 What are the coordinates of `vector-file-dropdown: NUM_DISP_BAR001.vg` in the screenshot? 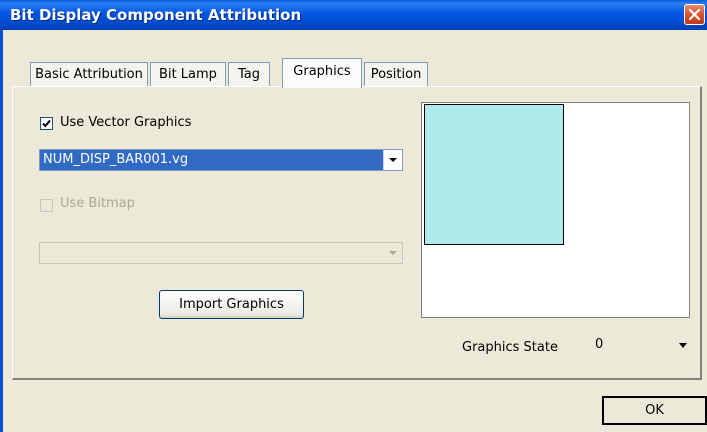 It's located at (221, 160).